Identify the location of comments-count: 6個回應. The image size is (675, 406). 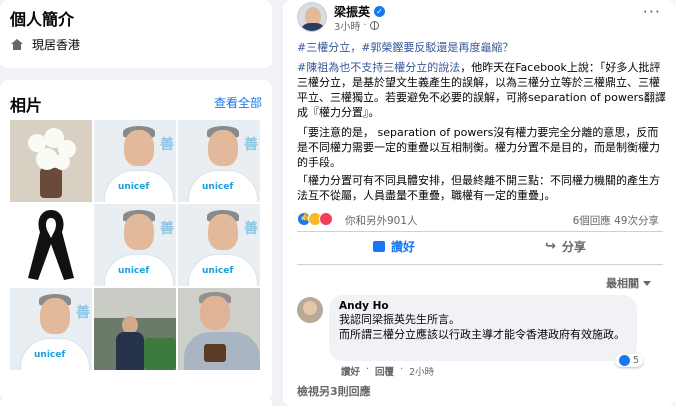
(592, 221).